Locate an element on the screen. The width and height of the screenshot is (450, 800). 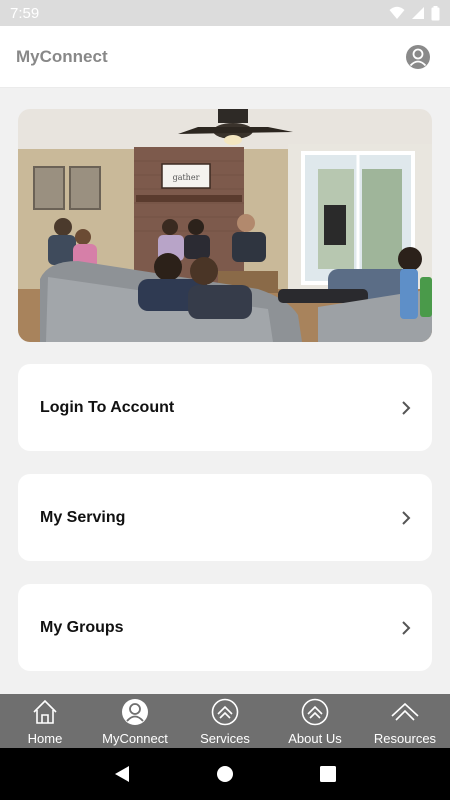
tab-about-us: About Us is located at coordinates (315, 721).